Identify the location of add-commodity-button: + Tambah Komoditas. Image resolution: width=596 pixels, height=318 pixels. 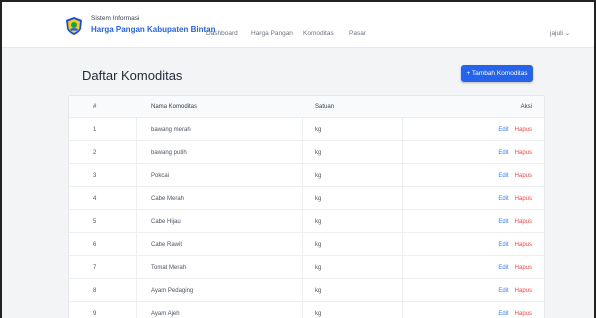
(497, 73).